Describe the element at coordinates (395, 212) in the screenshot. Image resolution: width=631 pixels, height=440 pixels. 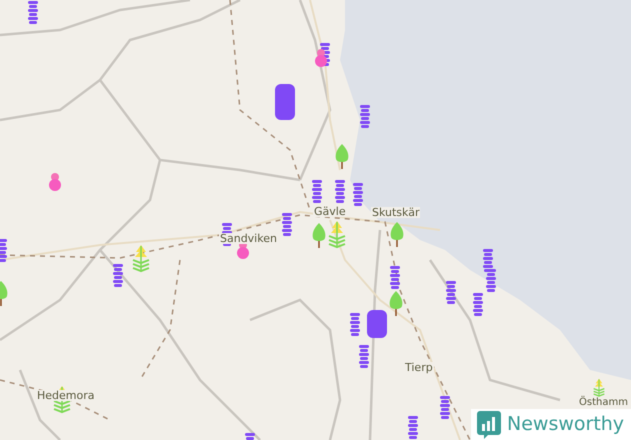
I see `place-label: Skutskär` at that location.